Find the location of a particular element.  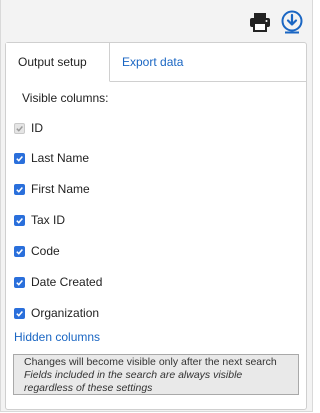

visible-columns-heading: Visible columns: is located at coordinates (65, 98).